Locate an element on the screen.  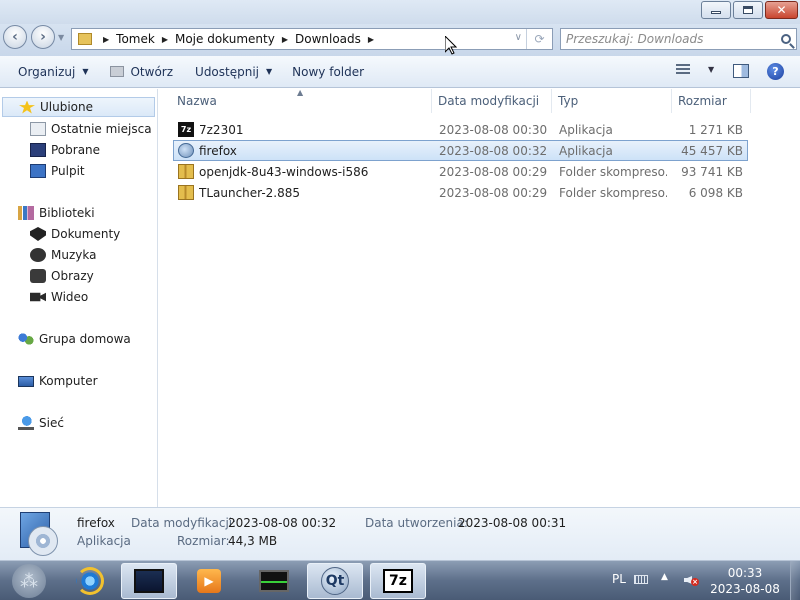
start-button: ⁂ is located at coordinates (29, 581).